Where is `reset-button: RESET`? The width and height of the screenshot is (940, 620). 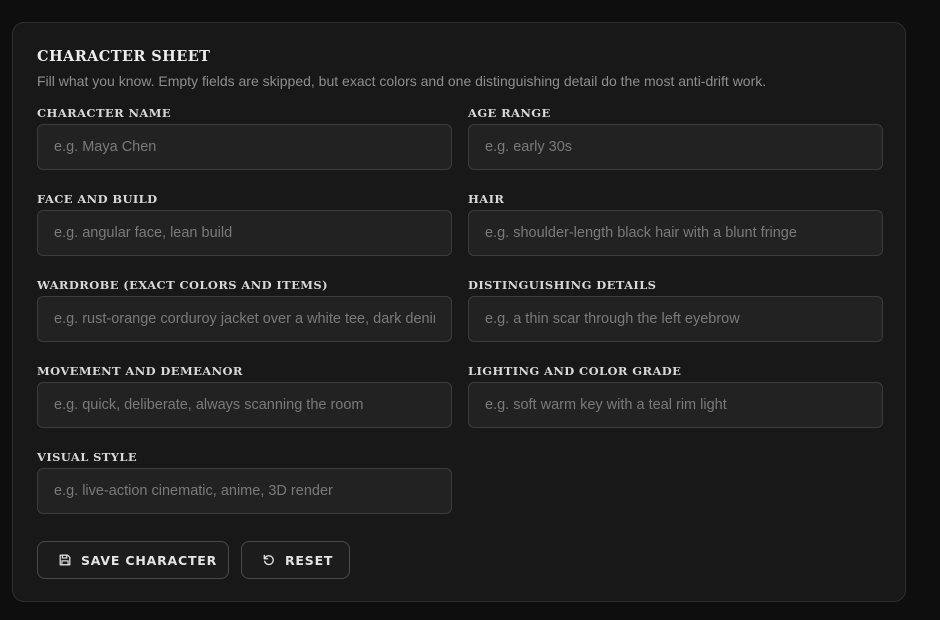
reset-button: RESET is located at coordinates (295, 560).